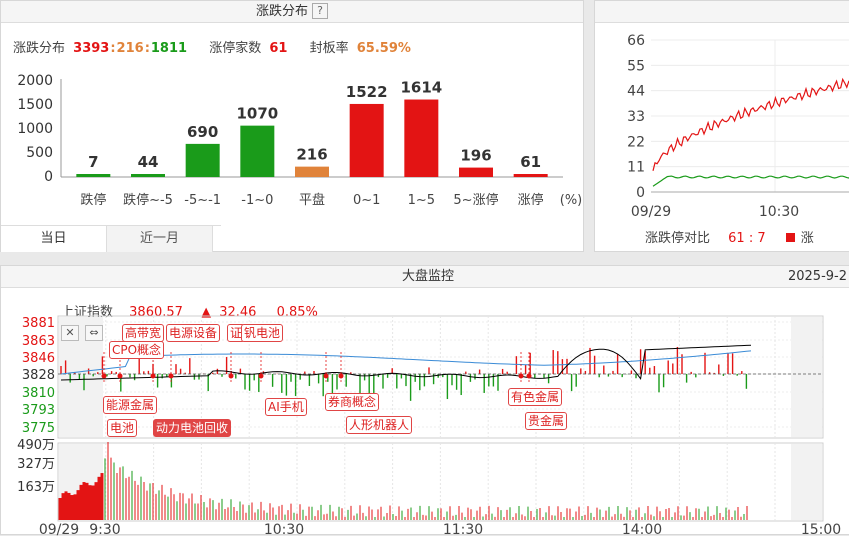  Describe the element at coordinates (147, 48) in the screenshot. I see `colon-2: :` at that location.